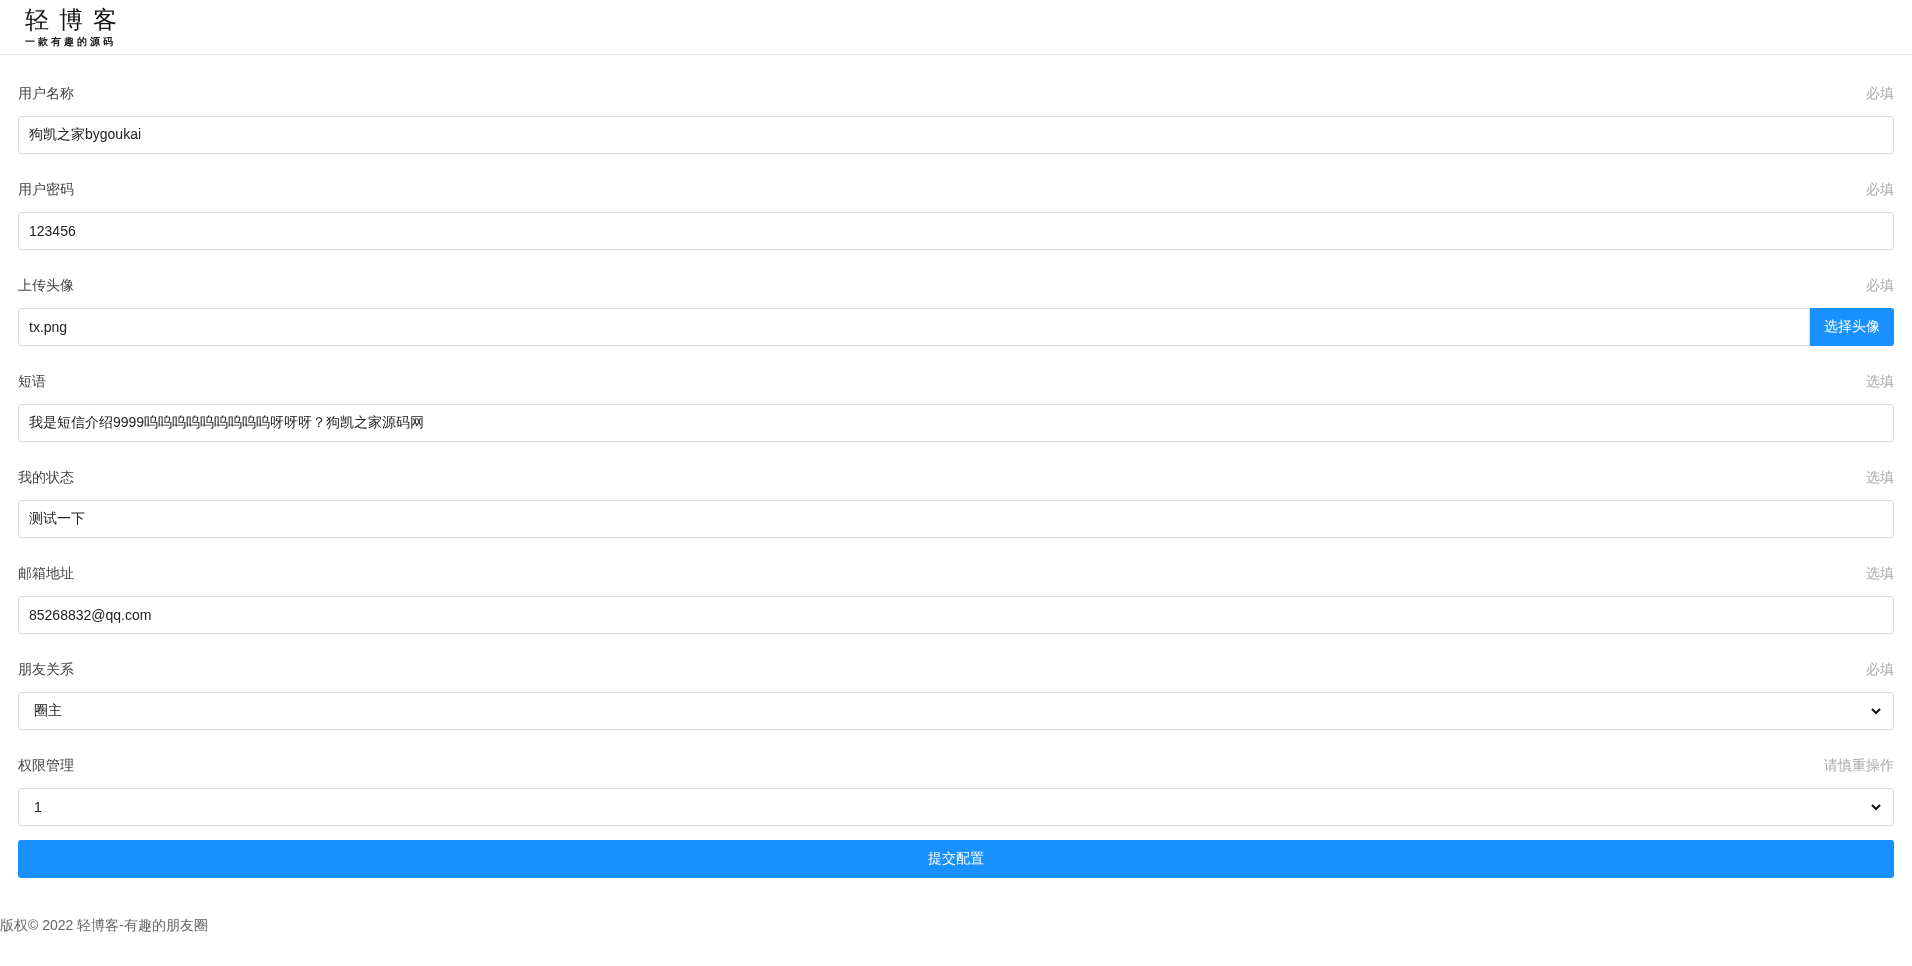  I want to click on field-label: 短语, so click(32, 382).